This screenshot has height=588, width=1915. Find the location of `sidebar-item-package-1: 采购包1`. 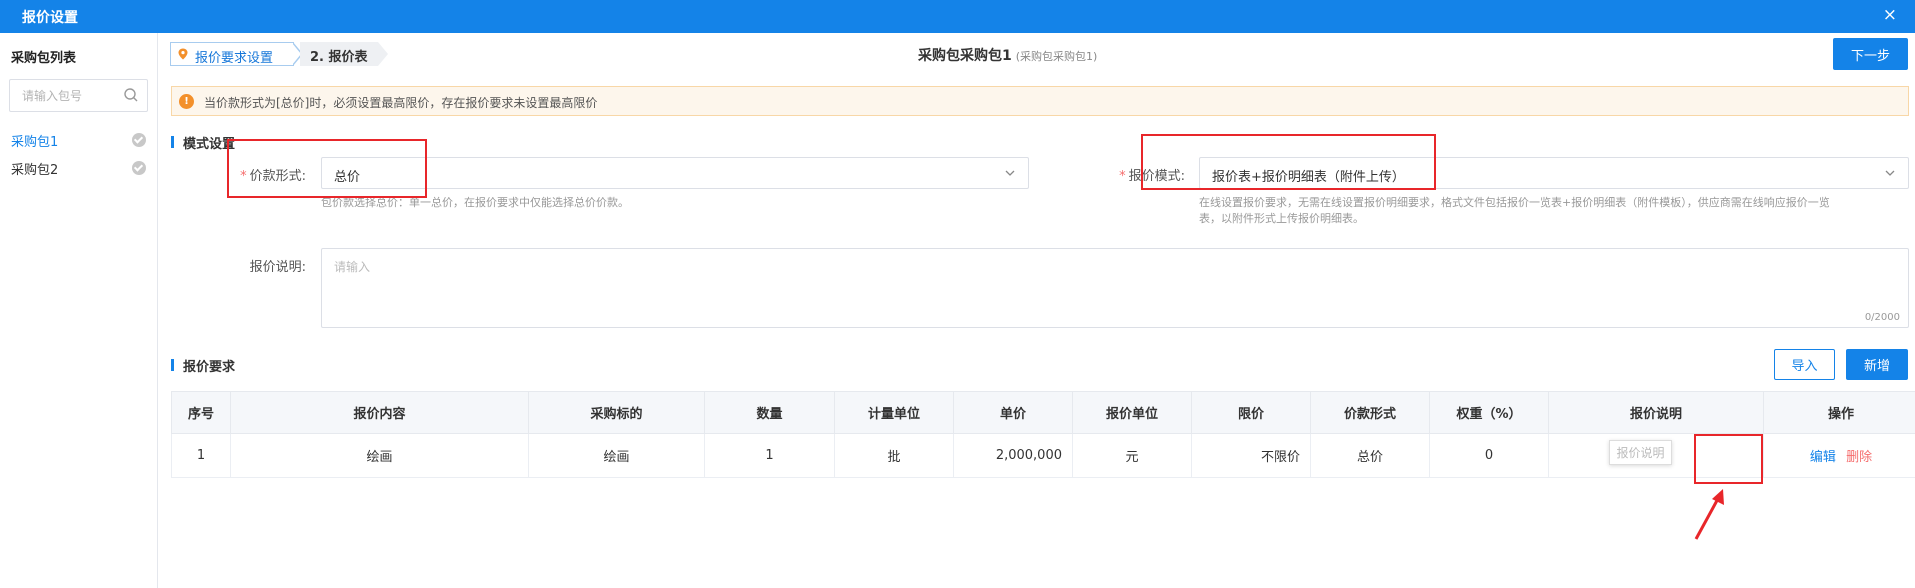

sidebar-item-package-1: 采购包1 is located at coordinates (78, 140).